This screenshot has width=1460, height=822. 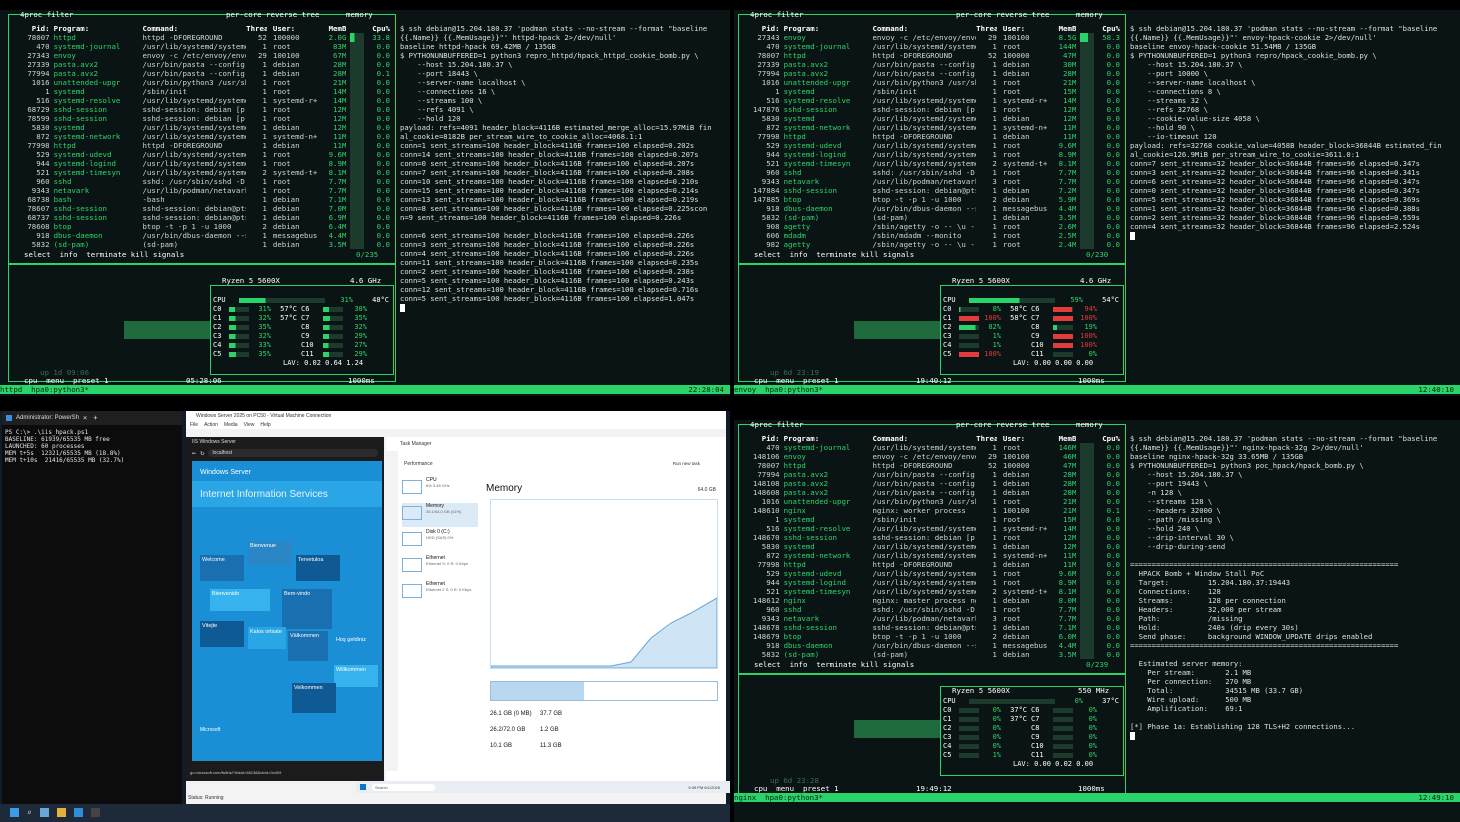 What do you see at coordinates (763, 14) in the screenshot?
I see `proc-label: proc` at bounding box center [763, 14].